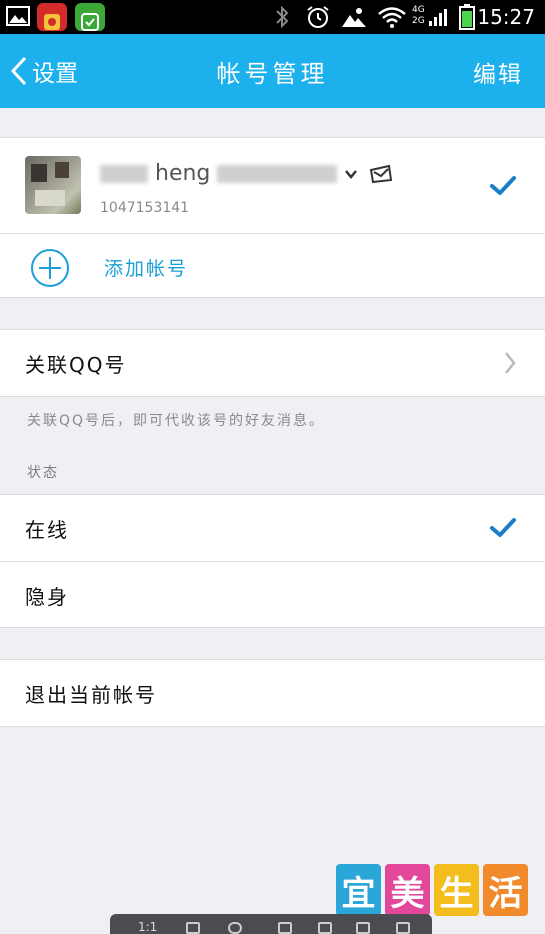 The width and height of the screenshot is (545, 934). What do you see at coordinates (498, 72) in the screenshot?
I see `edit-button: 编辑` at bounding box center [498, 72].